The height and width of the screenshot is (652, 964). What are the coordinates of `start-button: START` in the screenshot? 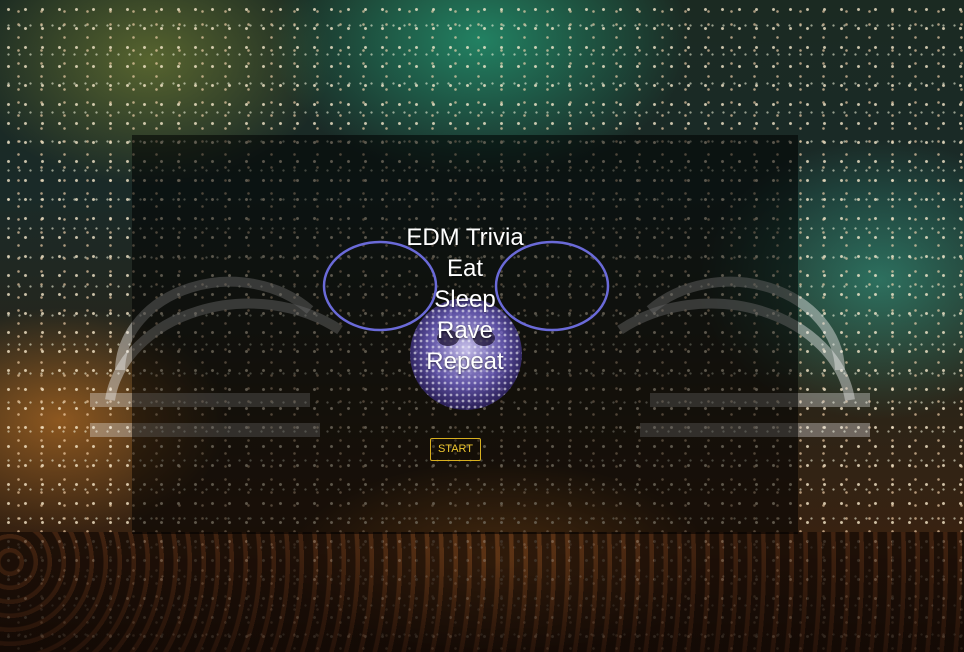 It's located at (455, 449).